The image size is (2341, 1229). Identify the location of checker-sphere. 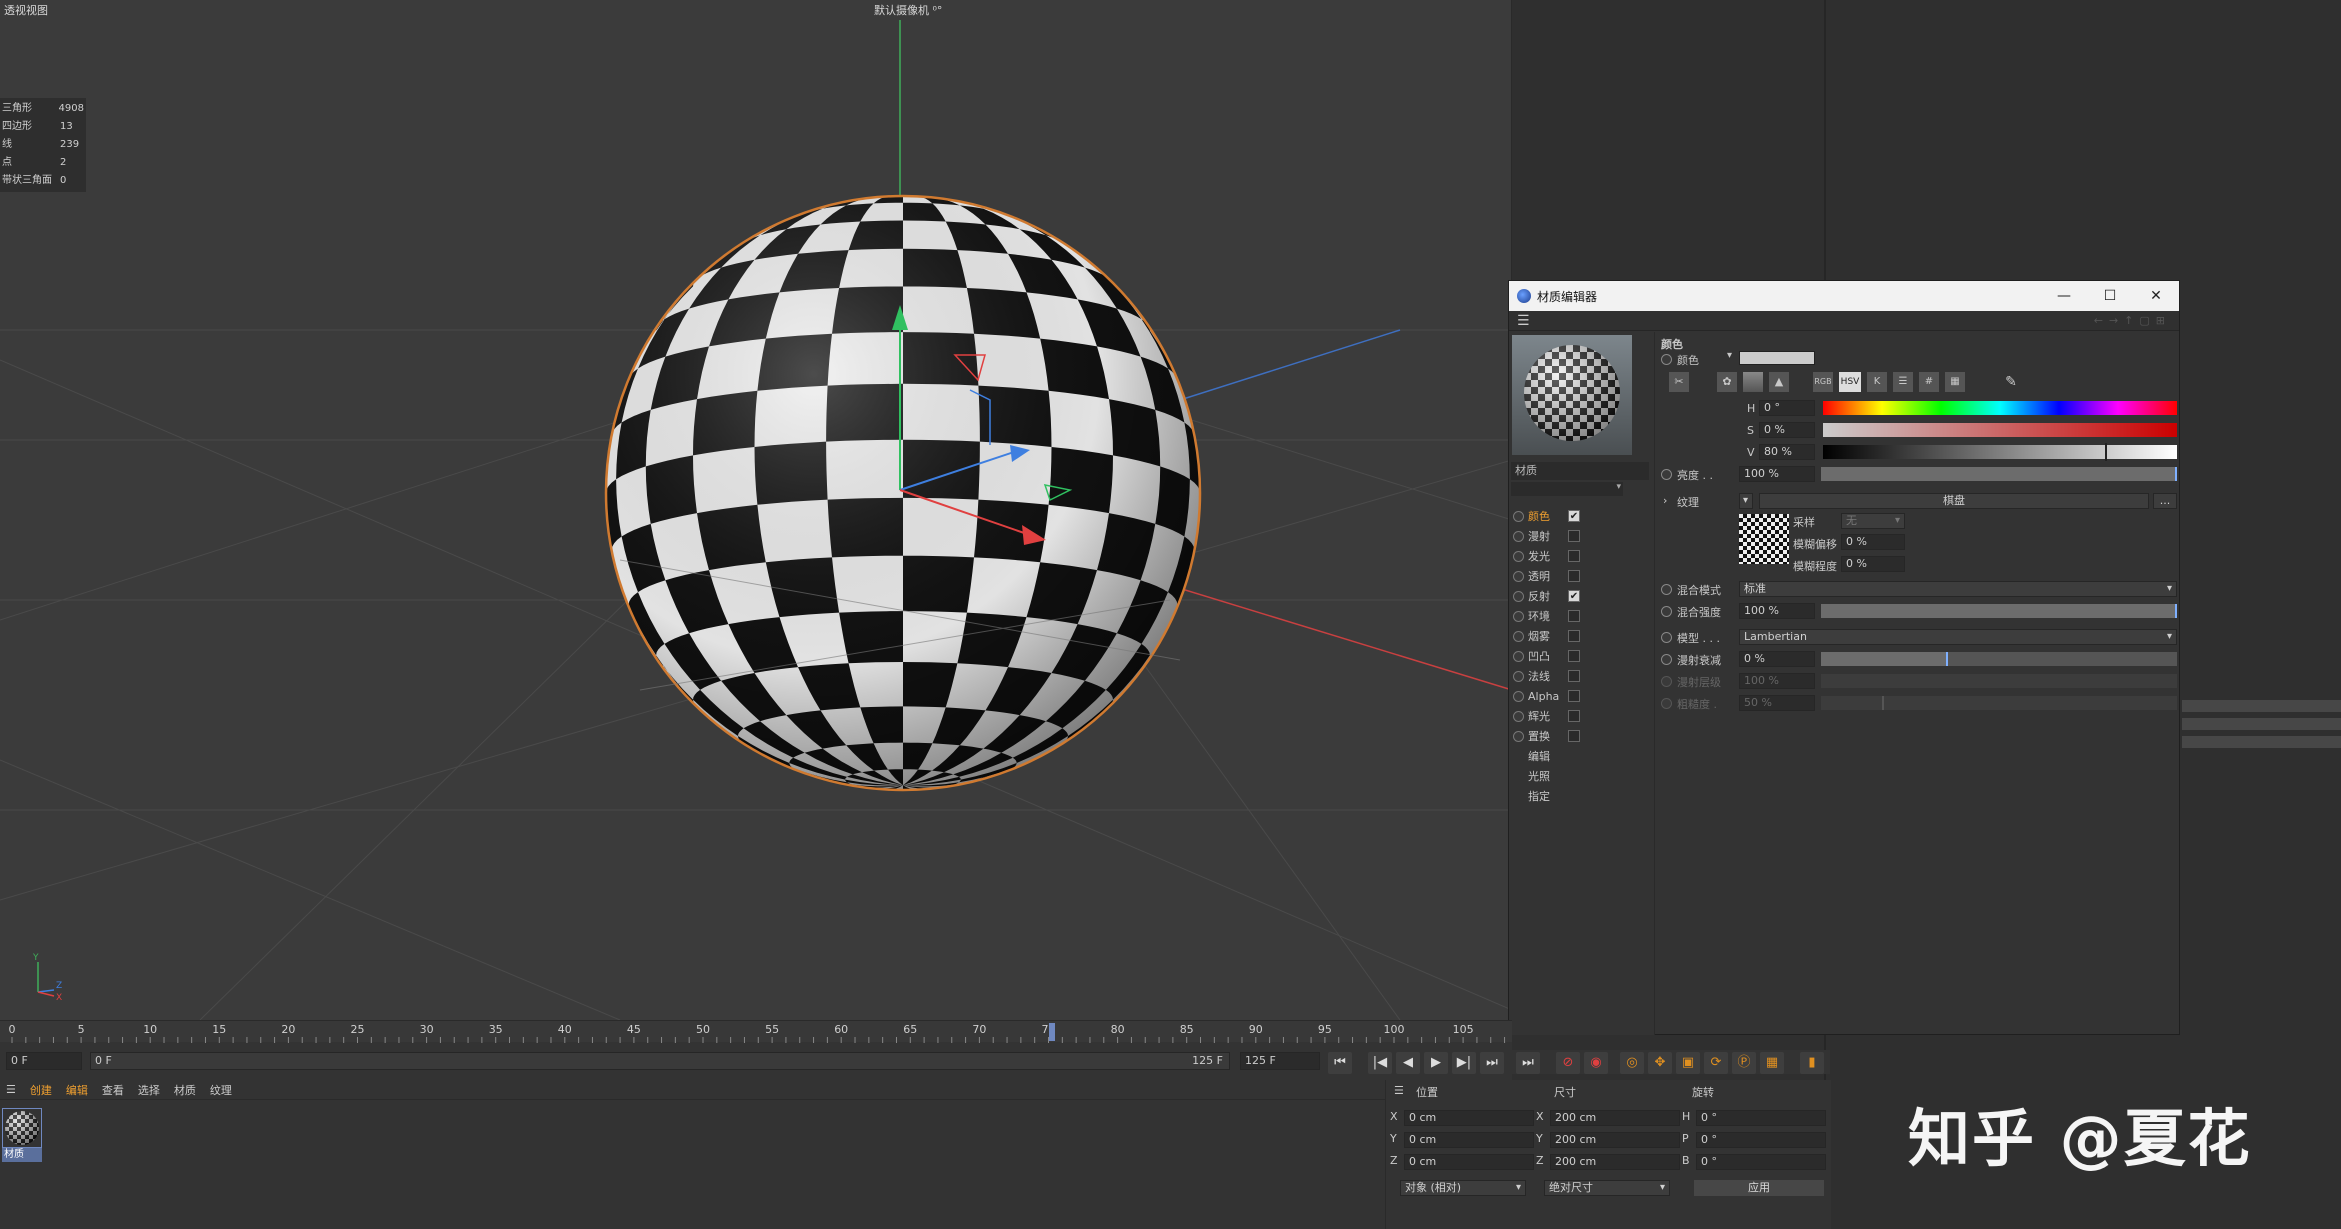
(903, 493).